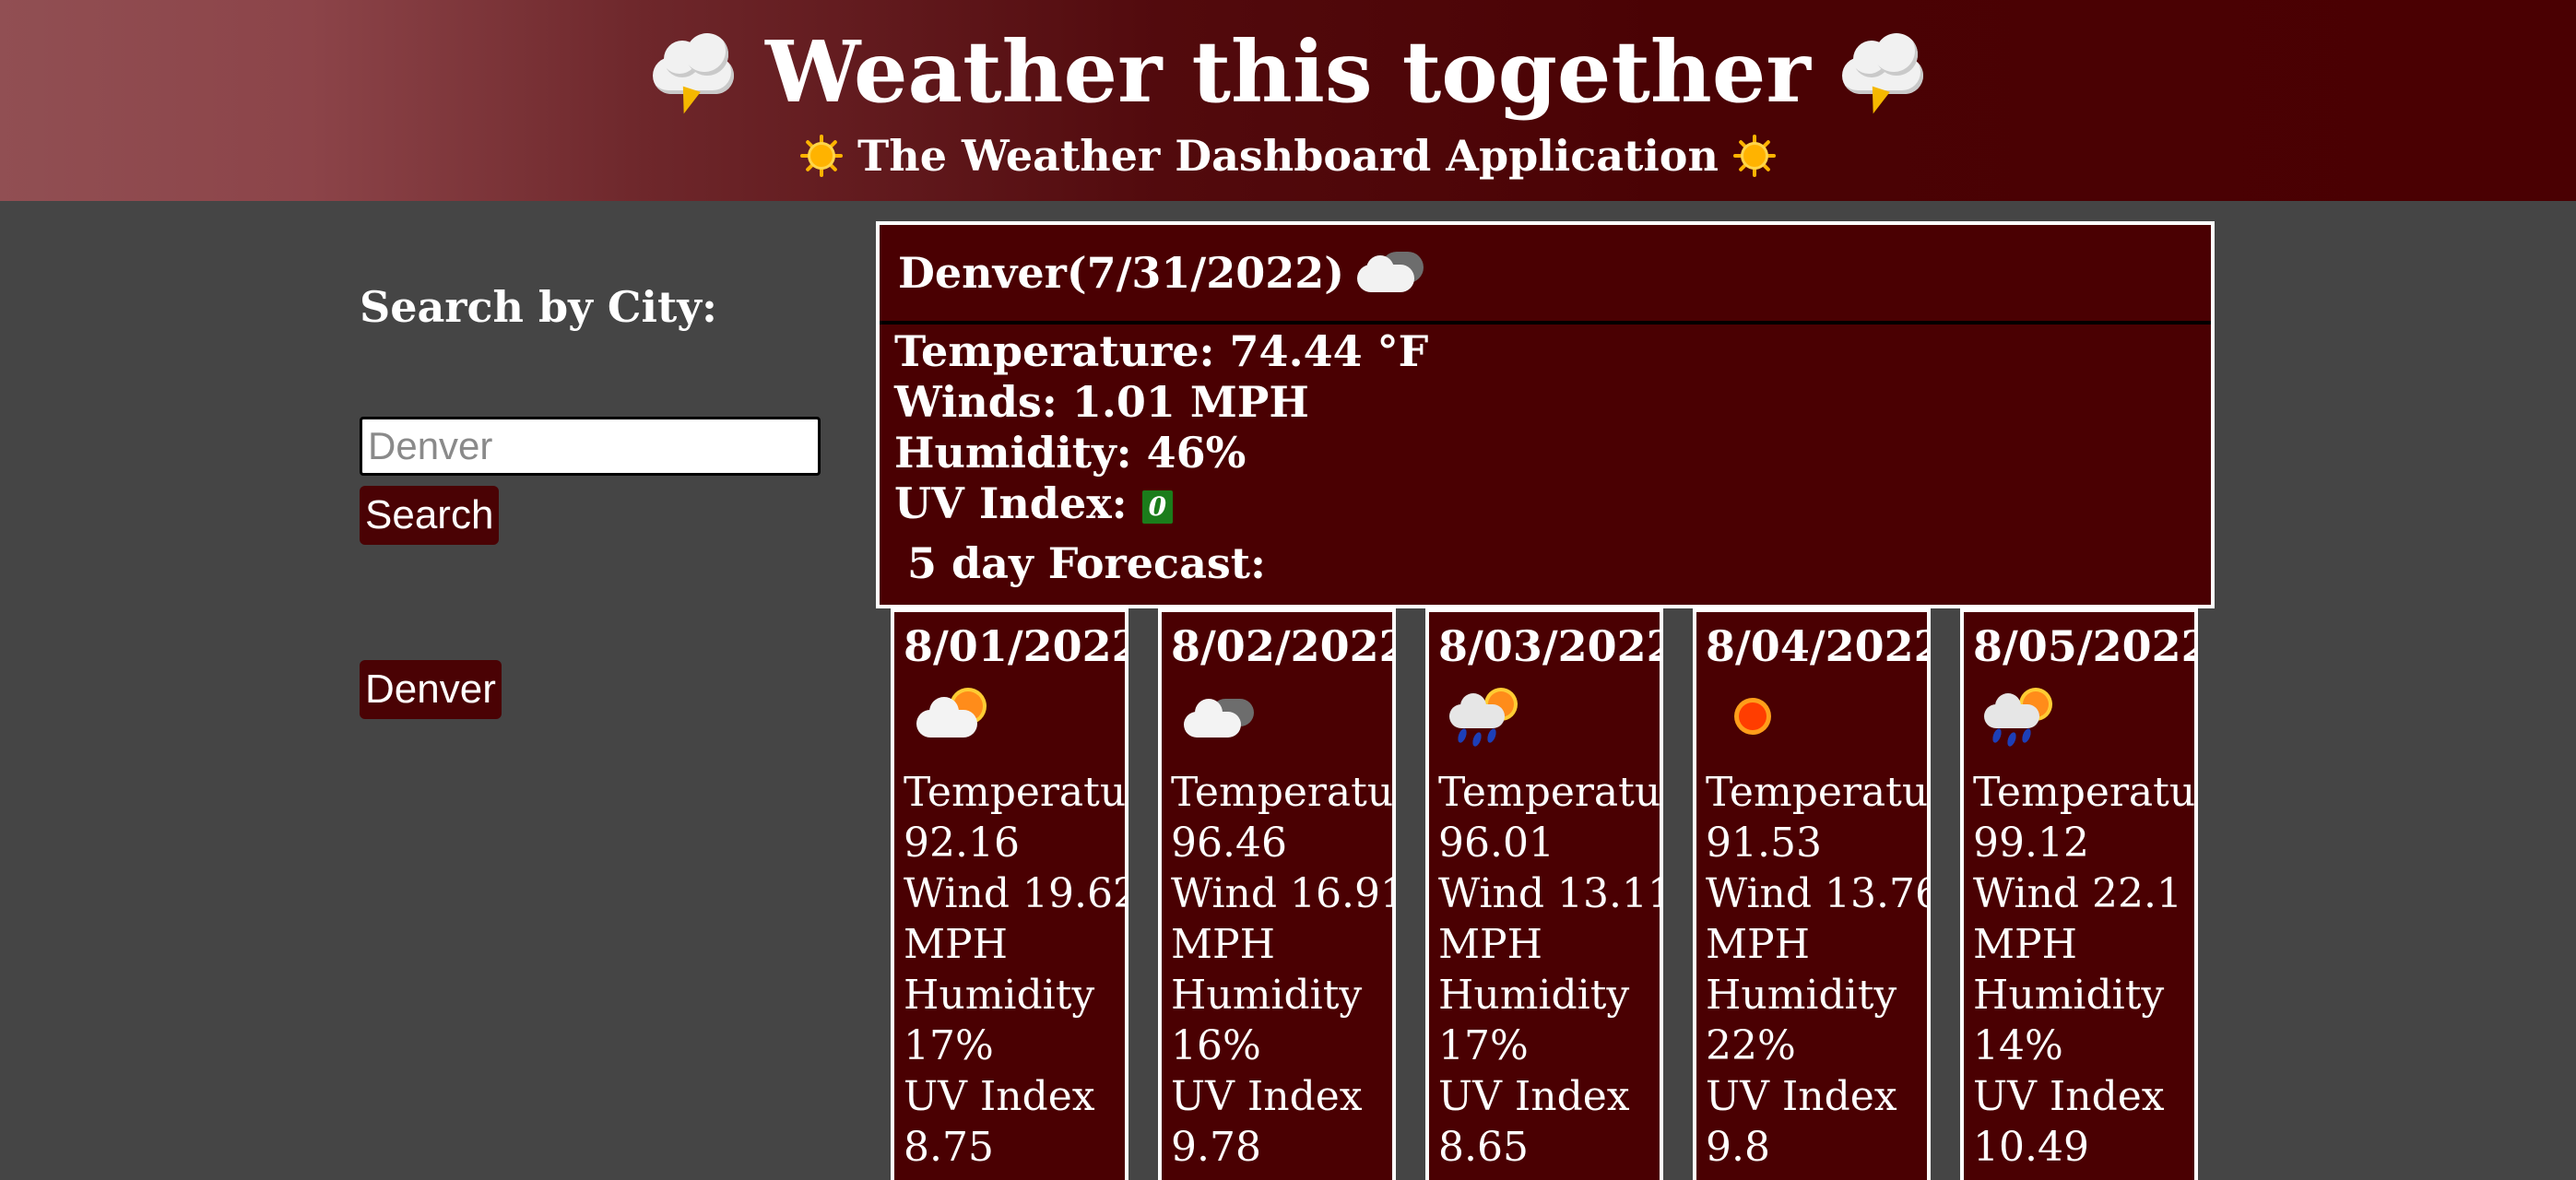 The image size is (2576, 1180). I want to click on history-button-denver: Denver, so click(431, 689).